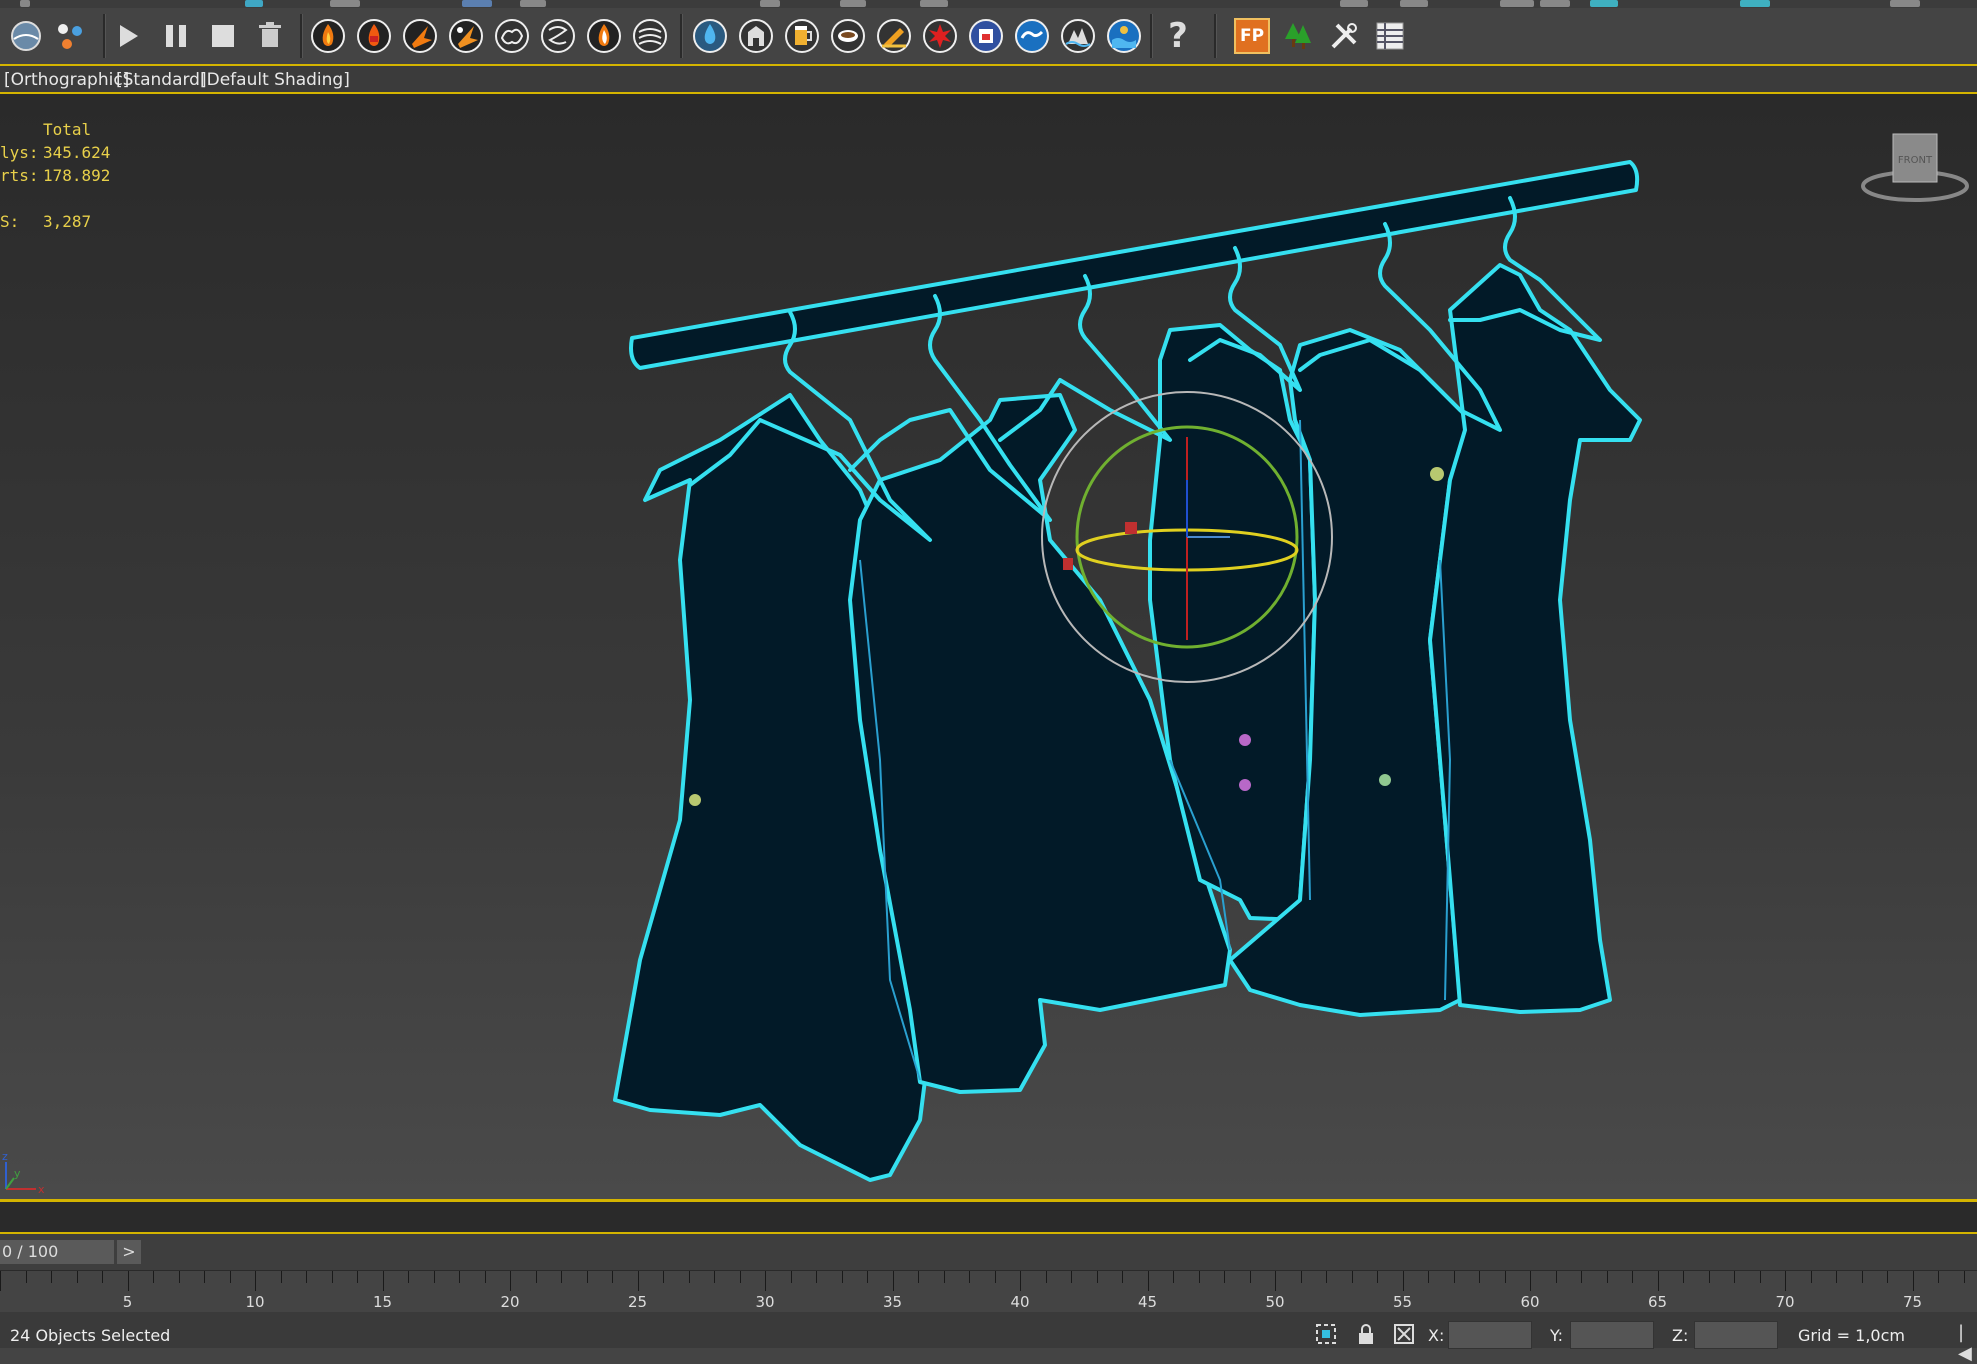 This screenshot has width=1977, height=1364. I want to click on container-icon, so click(986, 36).